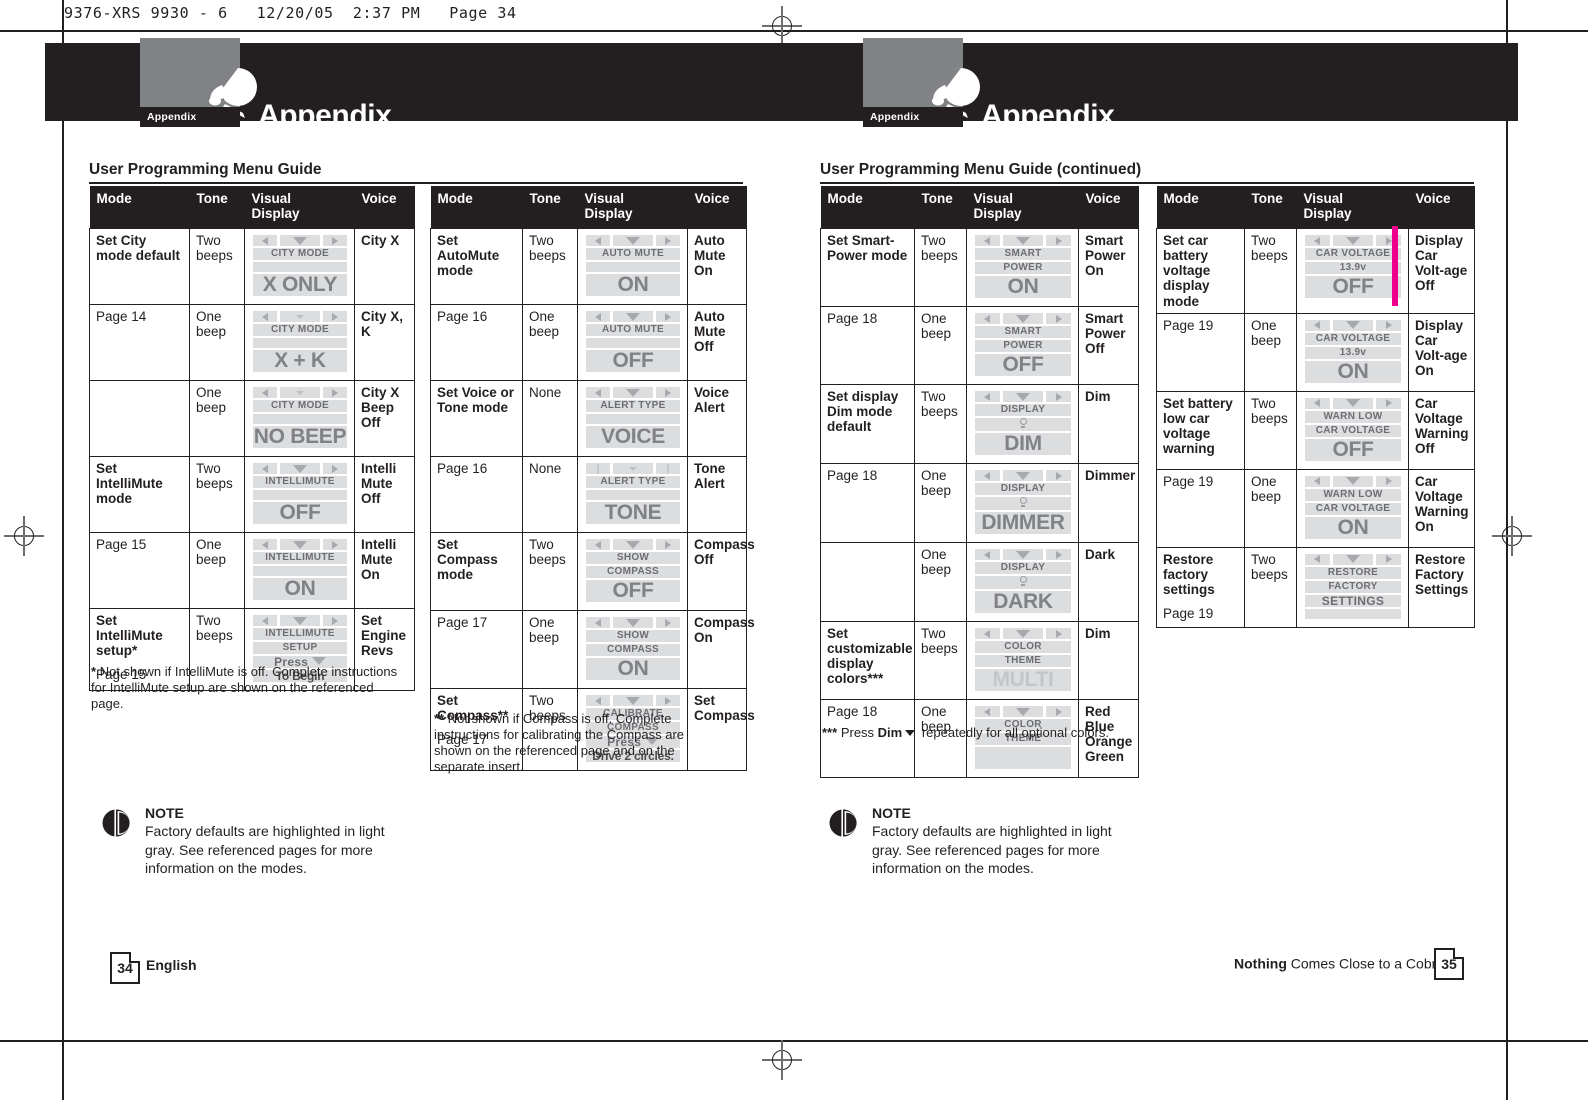 The height and width of the screenshot is (1100, 1588). I want to click on cell-mode: Set IntelliMute mode, so click(139, 495).